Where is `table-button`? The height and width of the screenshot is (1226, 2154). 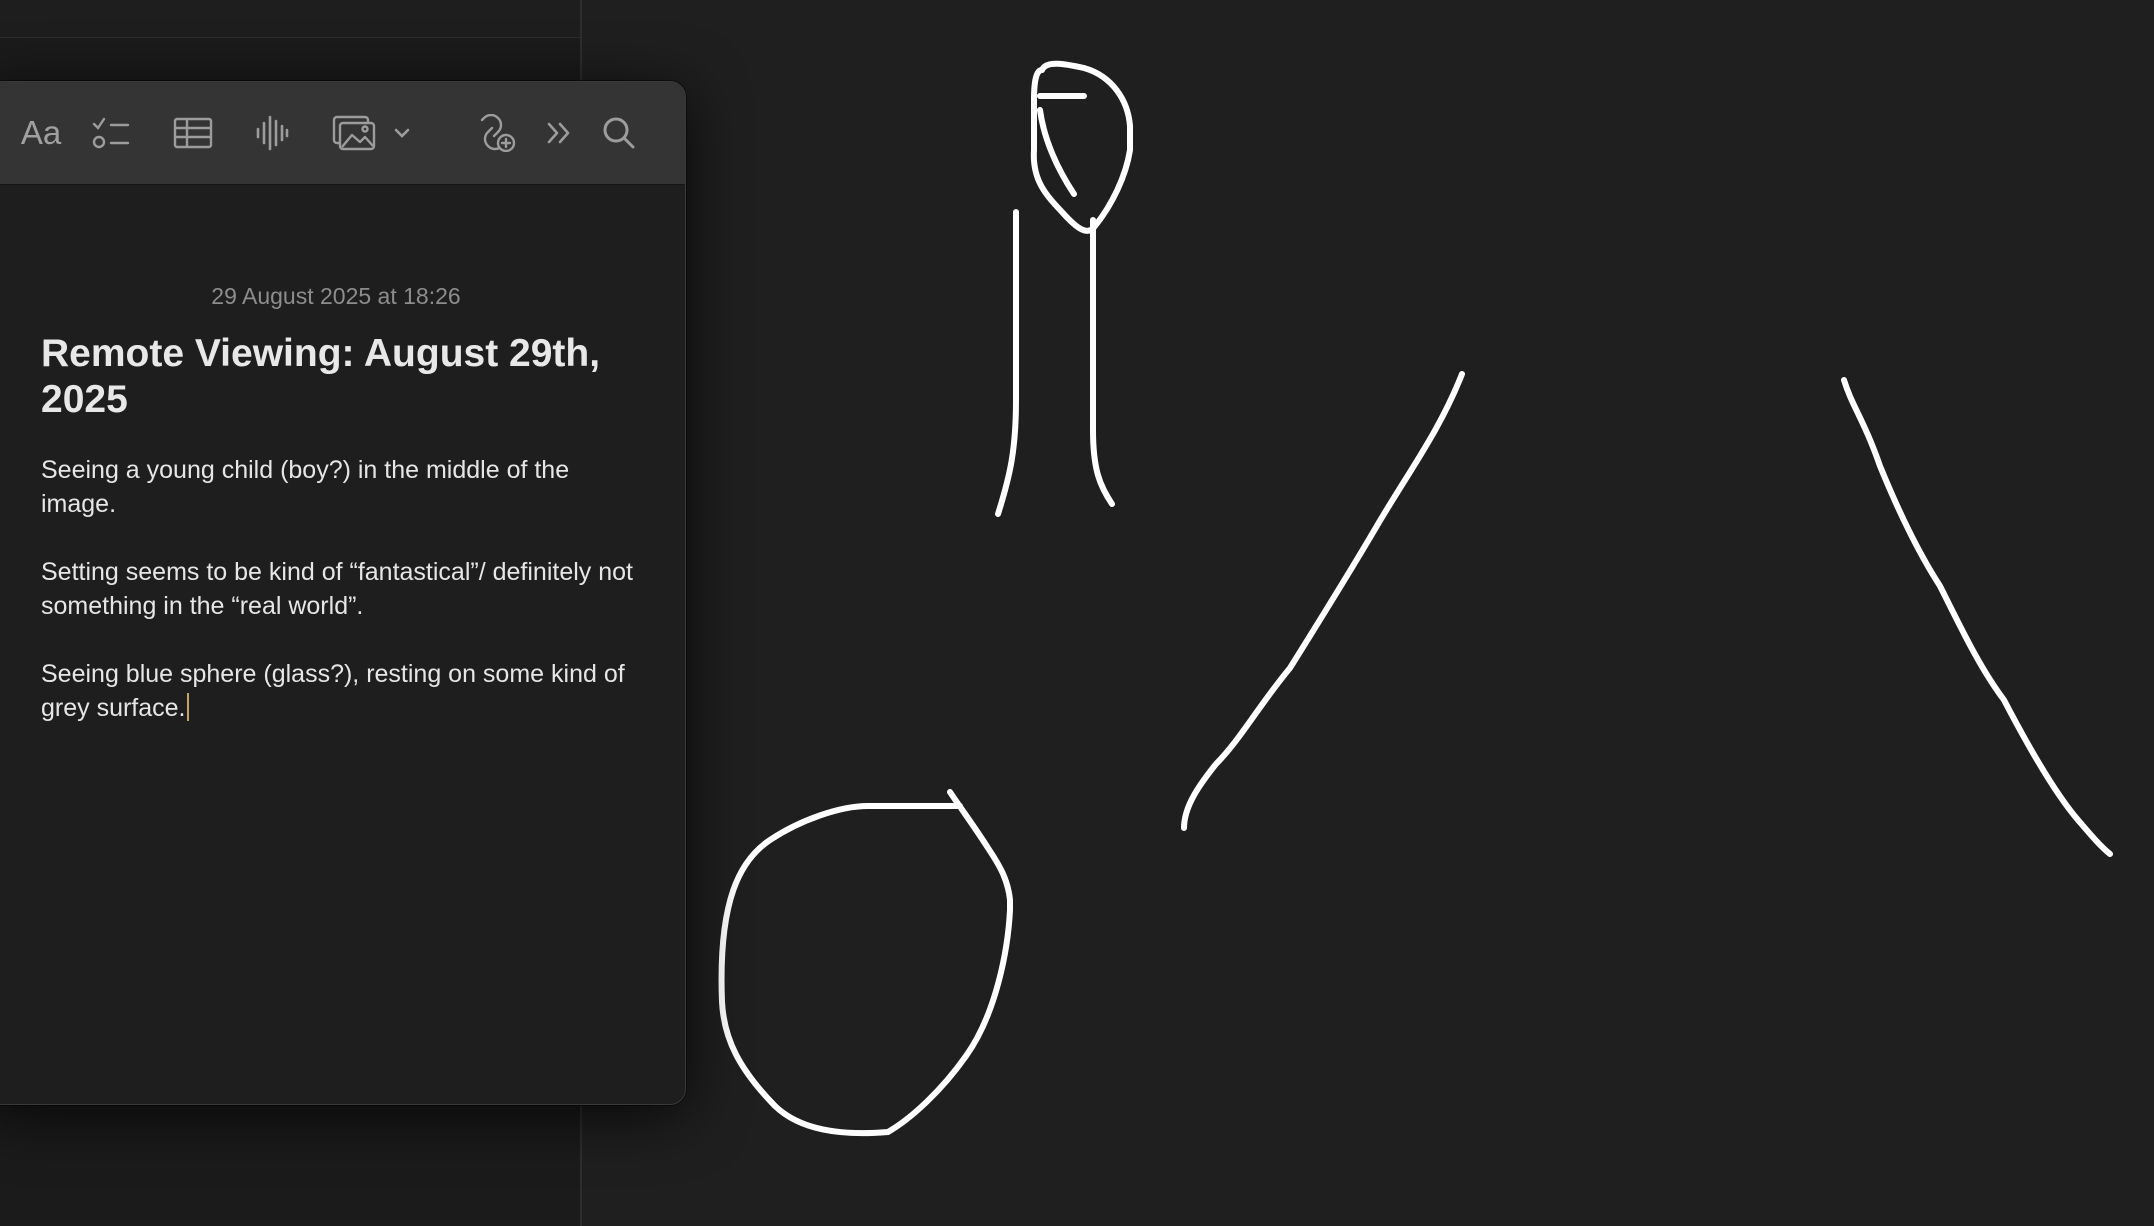 table-button is located at coordinates (193, 133).